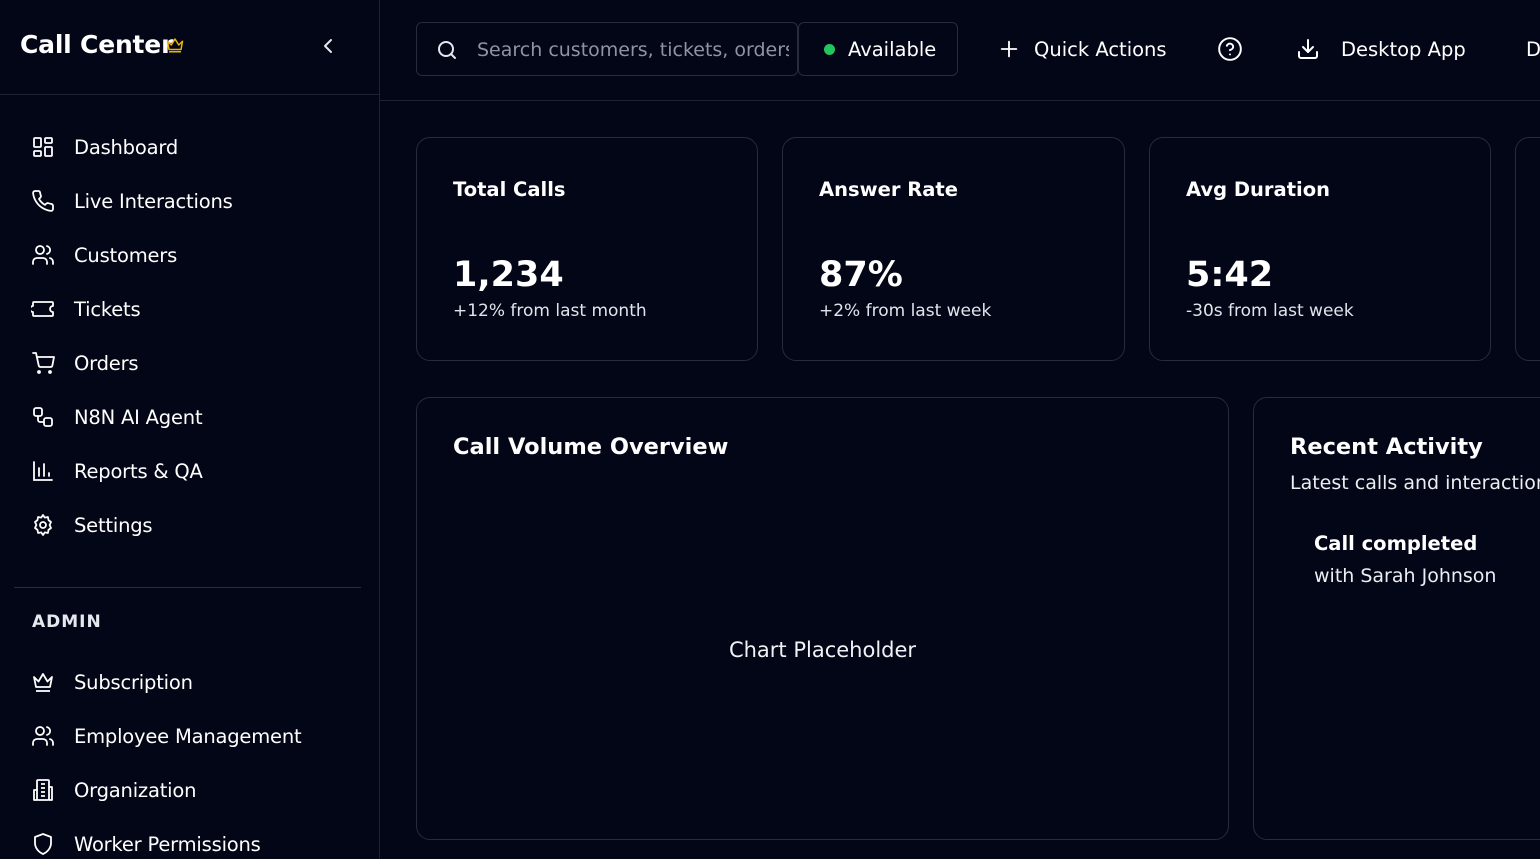  I want to click on stat-delta: -30s from last week, so click(1270, 311).